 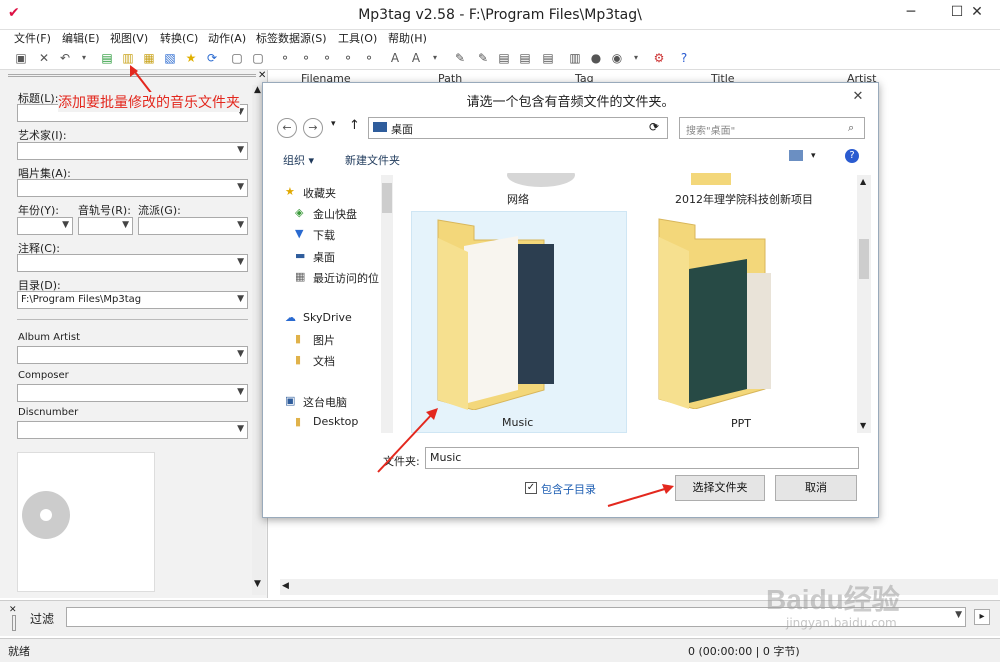 What do you see at coordinates (132, 355) in the screenshot?
I see `album-artist-field: ▼` at bounding box center [132, 355].